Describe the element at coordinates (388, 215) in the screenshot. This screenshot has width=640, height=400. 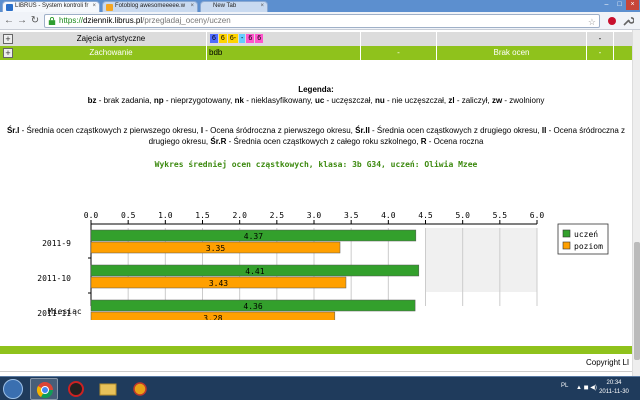
I see `x-tick-label: 4.0` at that location.